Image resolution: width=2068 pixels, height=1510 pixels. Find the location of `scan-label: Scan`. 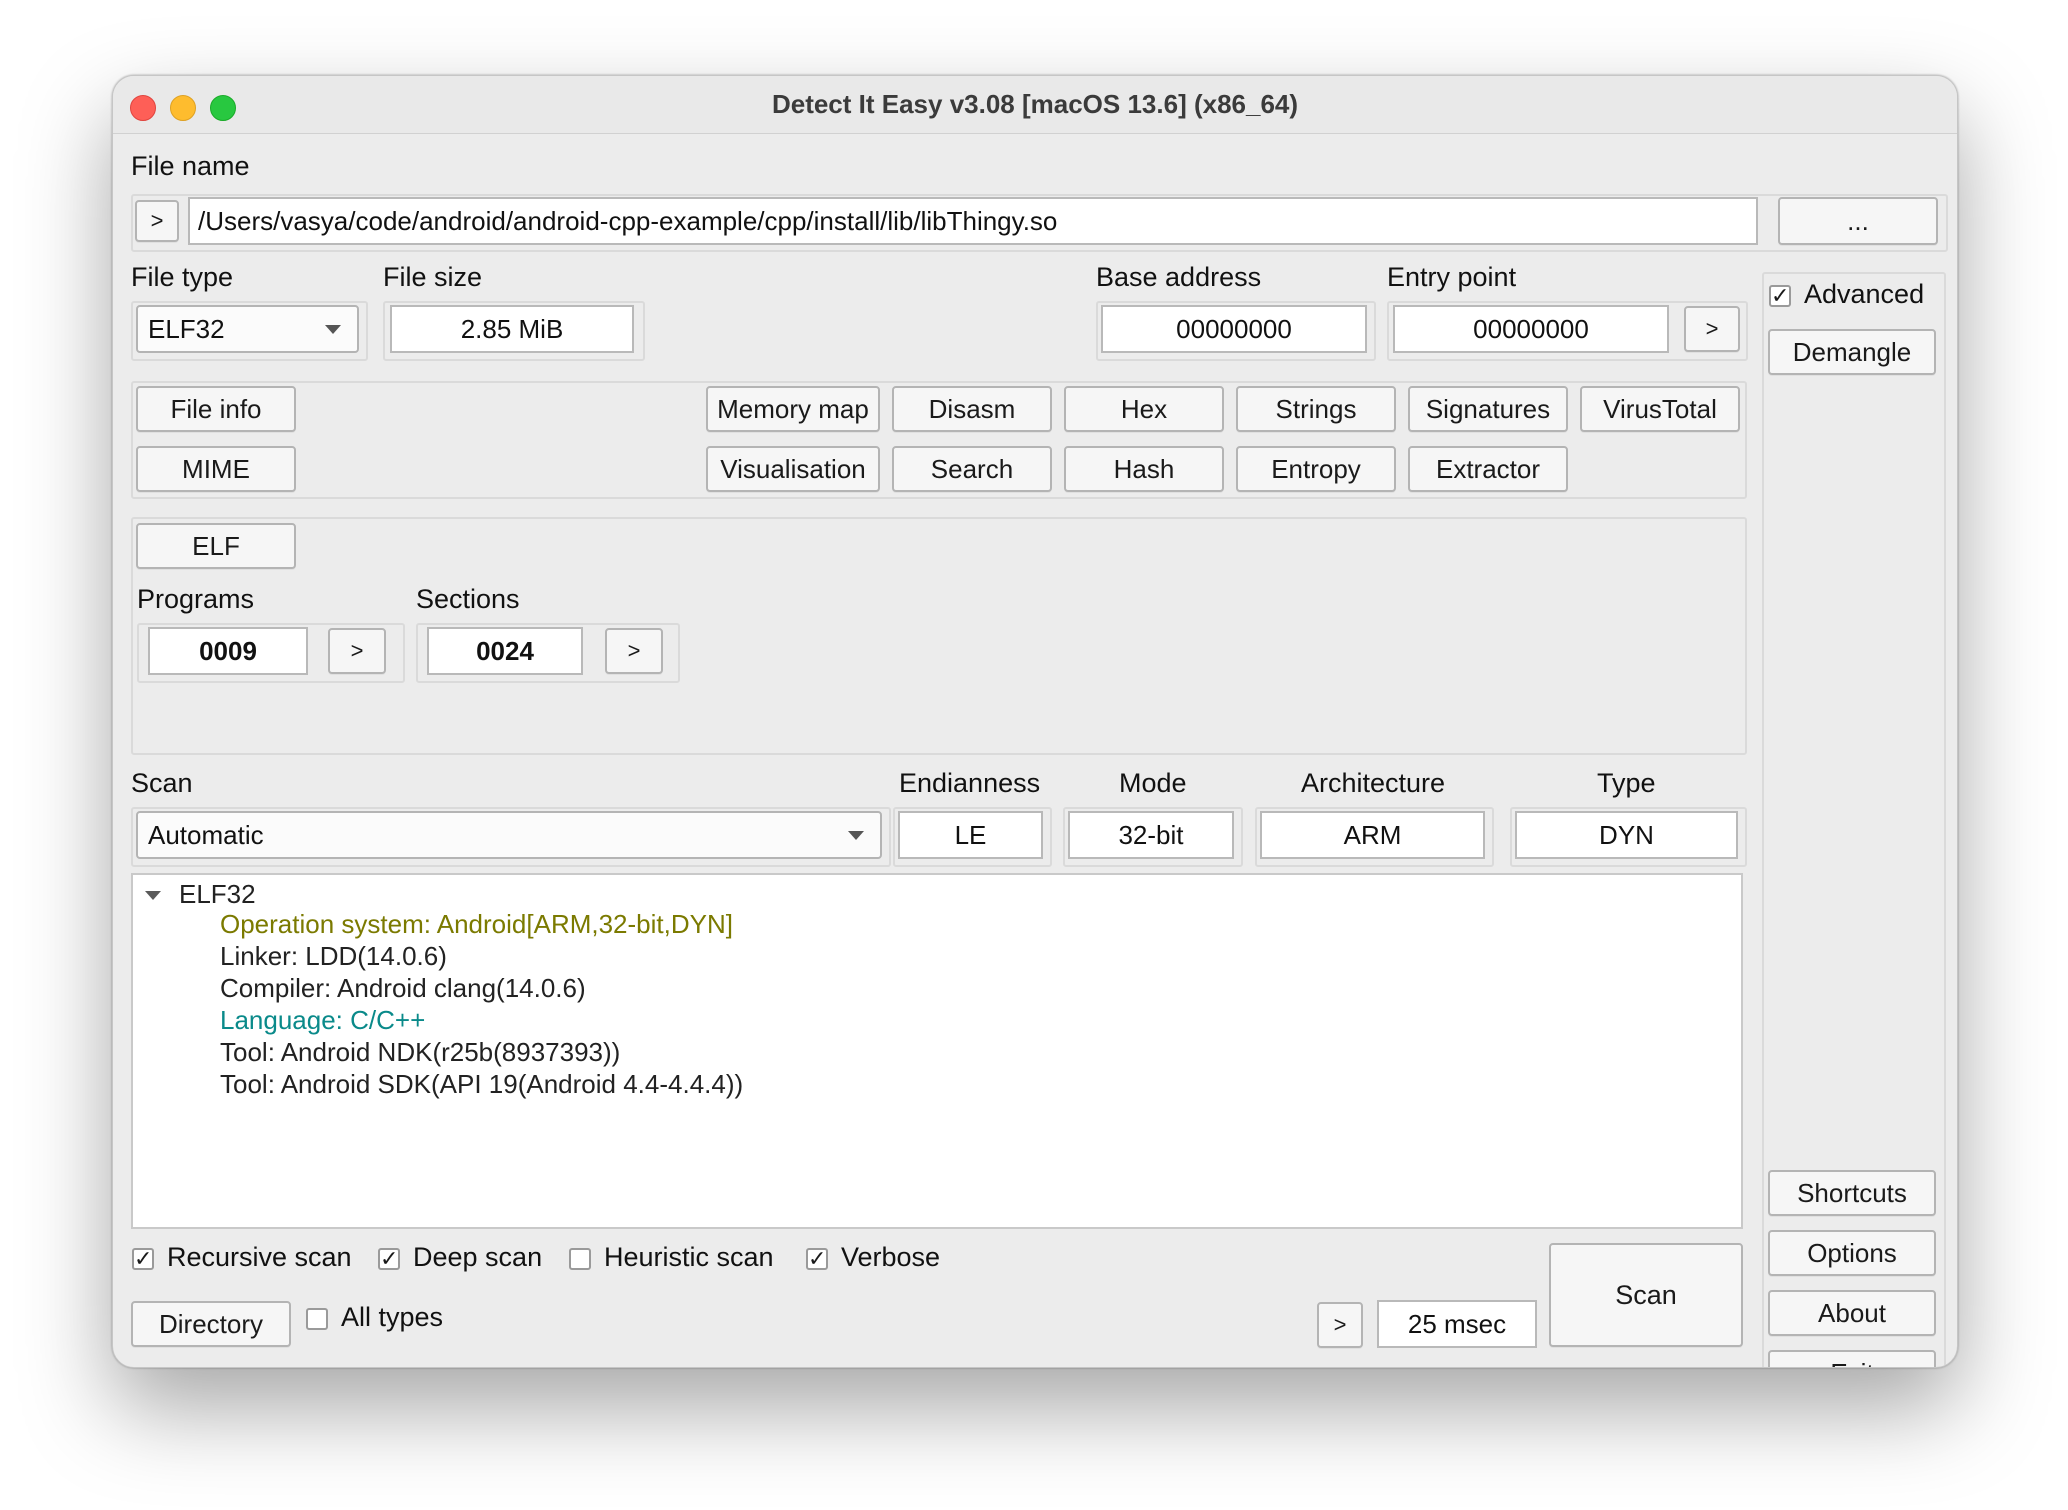

scan-label: Scan is located at coordinates (162, 783).